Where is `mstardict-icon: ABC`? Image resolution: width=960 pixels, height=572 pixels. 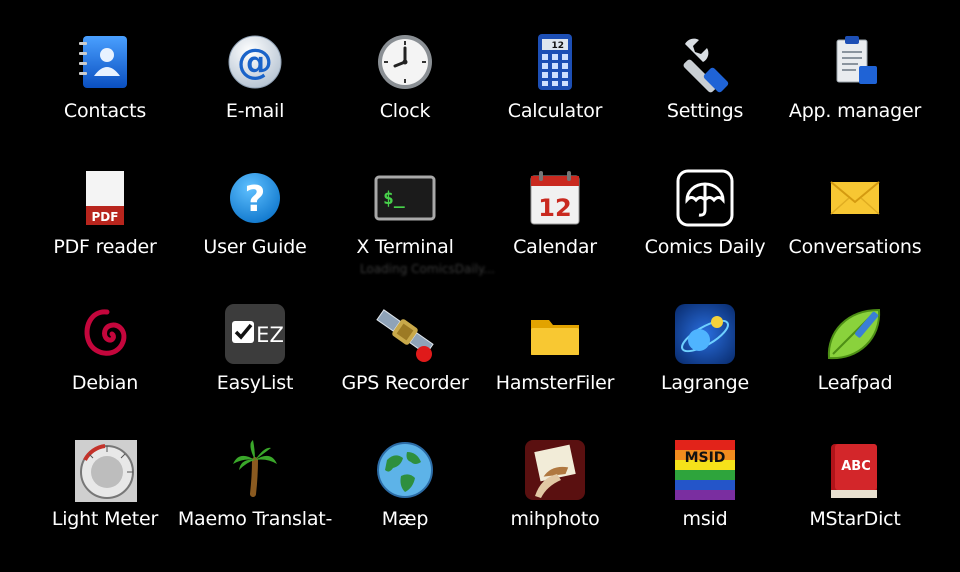 mstardict-icon: ABC is located at coordinates (855, 470).